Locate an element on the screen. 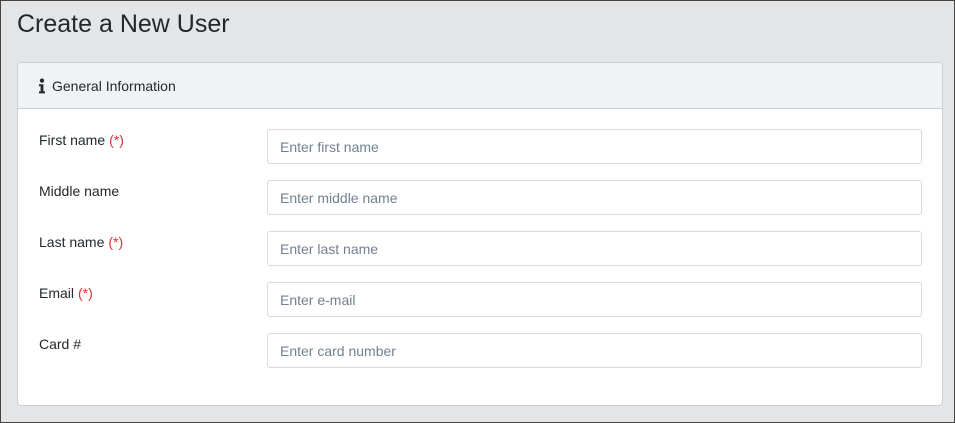  info-icon is located at coordinates (42, 86).